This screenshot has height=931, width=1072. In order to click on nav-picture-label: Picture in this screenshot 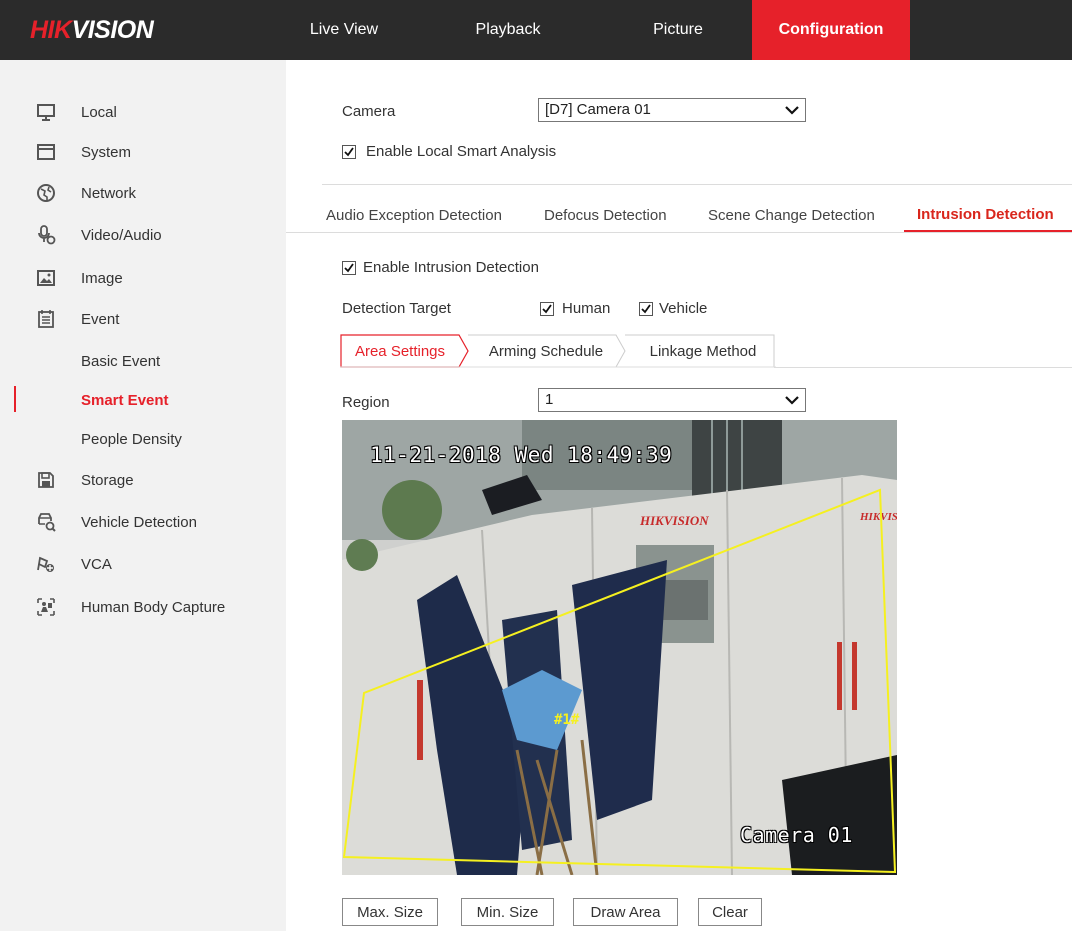, I will do `click(678, 29)`.